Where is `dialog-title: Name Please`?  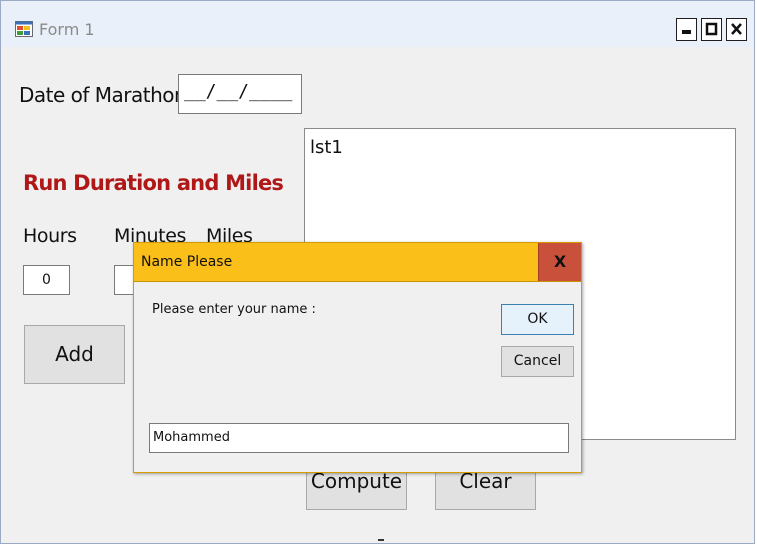
dialog-title: Name Please is located at coordinates (187, 262).